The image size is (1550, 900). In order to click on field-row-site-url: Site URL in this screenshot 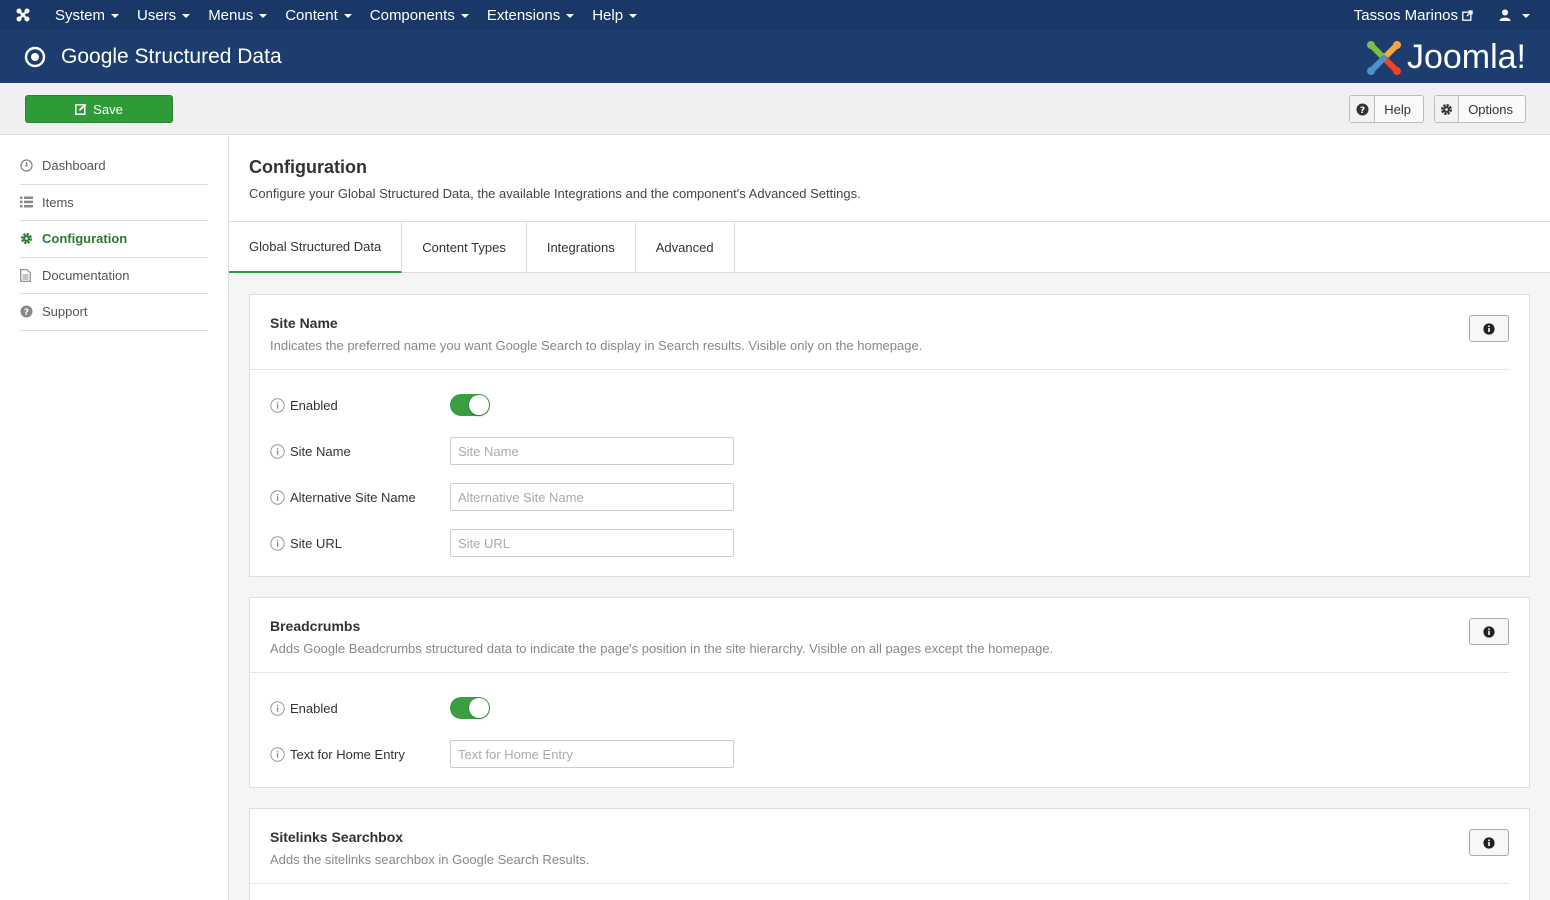, I will do `click(620, 543)`.